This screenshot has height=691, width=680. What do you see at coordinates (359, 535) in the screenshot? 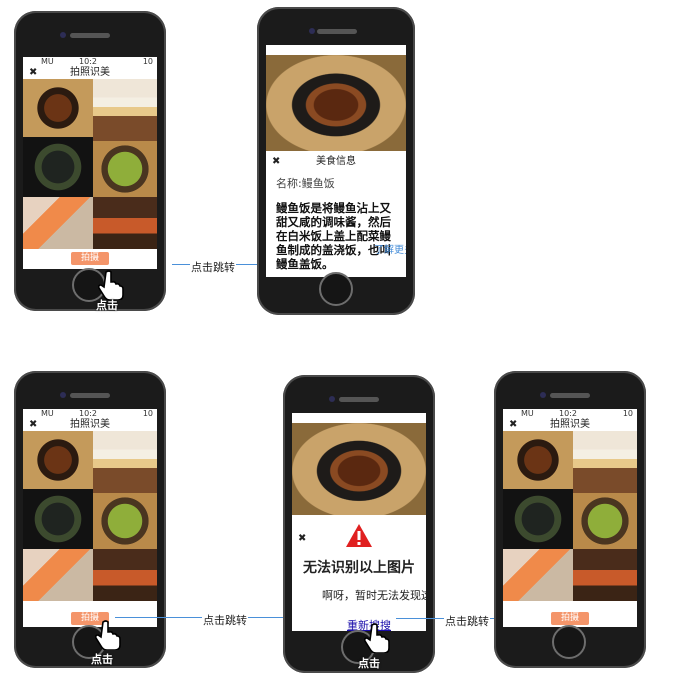
I see `warning-icon` at bounding box center [359, 535].